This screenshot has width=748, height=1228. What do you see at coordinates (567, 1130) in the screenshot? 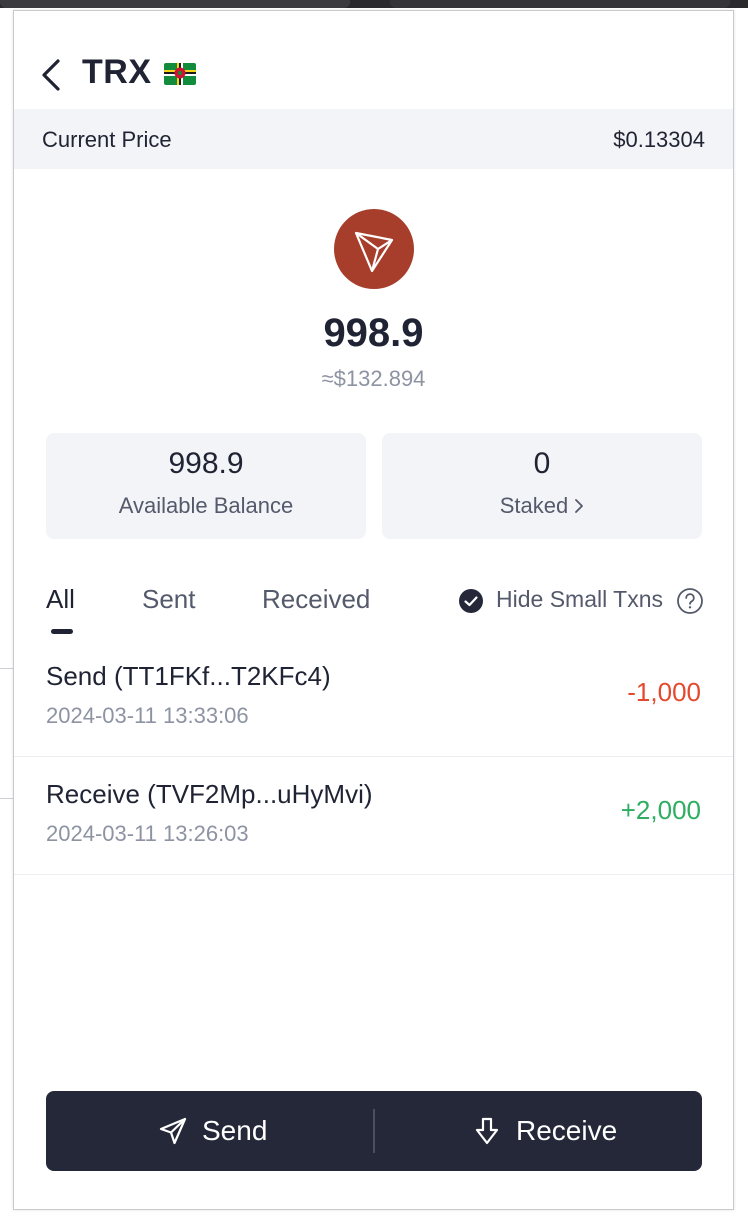
I see `receive-label: Receive` at bounding box center [567, 1130].